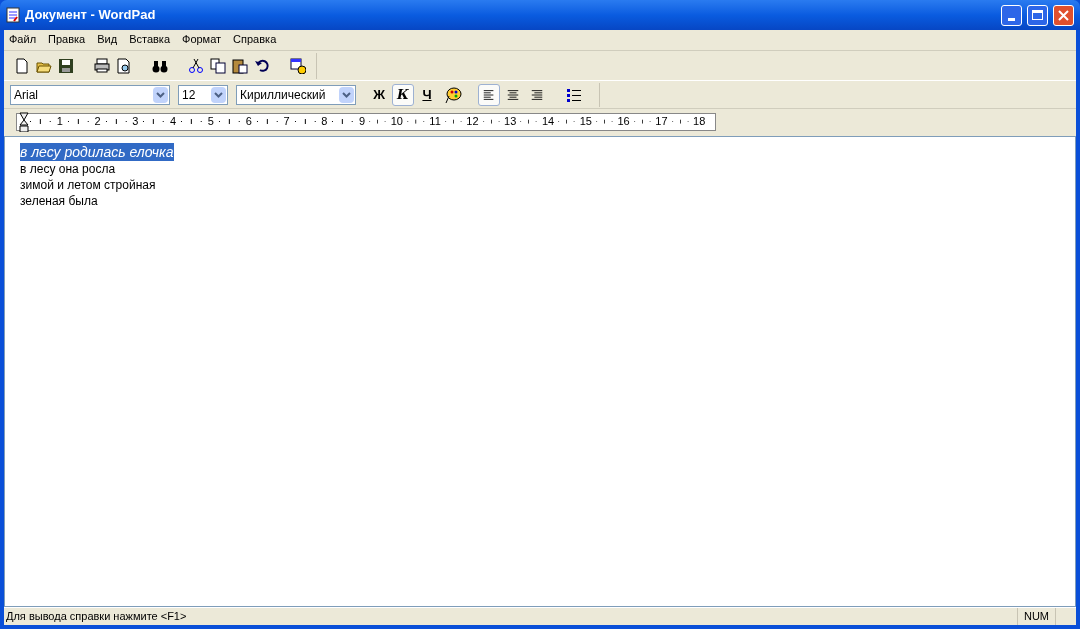 The width and height of the screenshot is (1080, 629). What do you see at coordinates (102, 66) in the screenshot?
I see `printer-icon` at bounding box center [102, 66].